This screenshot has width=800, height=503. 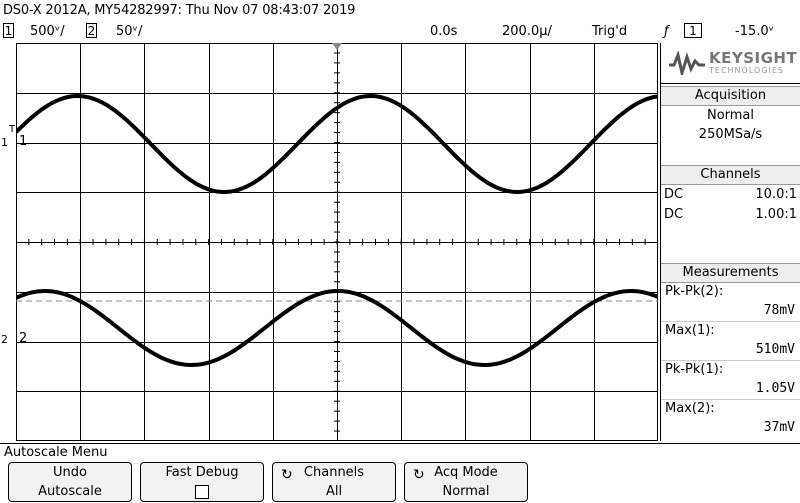 I want to click on trigger-source-number: 1, so click(x=693, y=30).